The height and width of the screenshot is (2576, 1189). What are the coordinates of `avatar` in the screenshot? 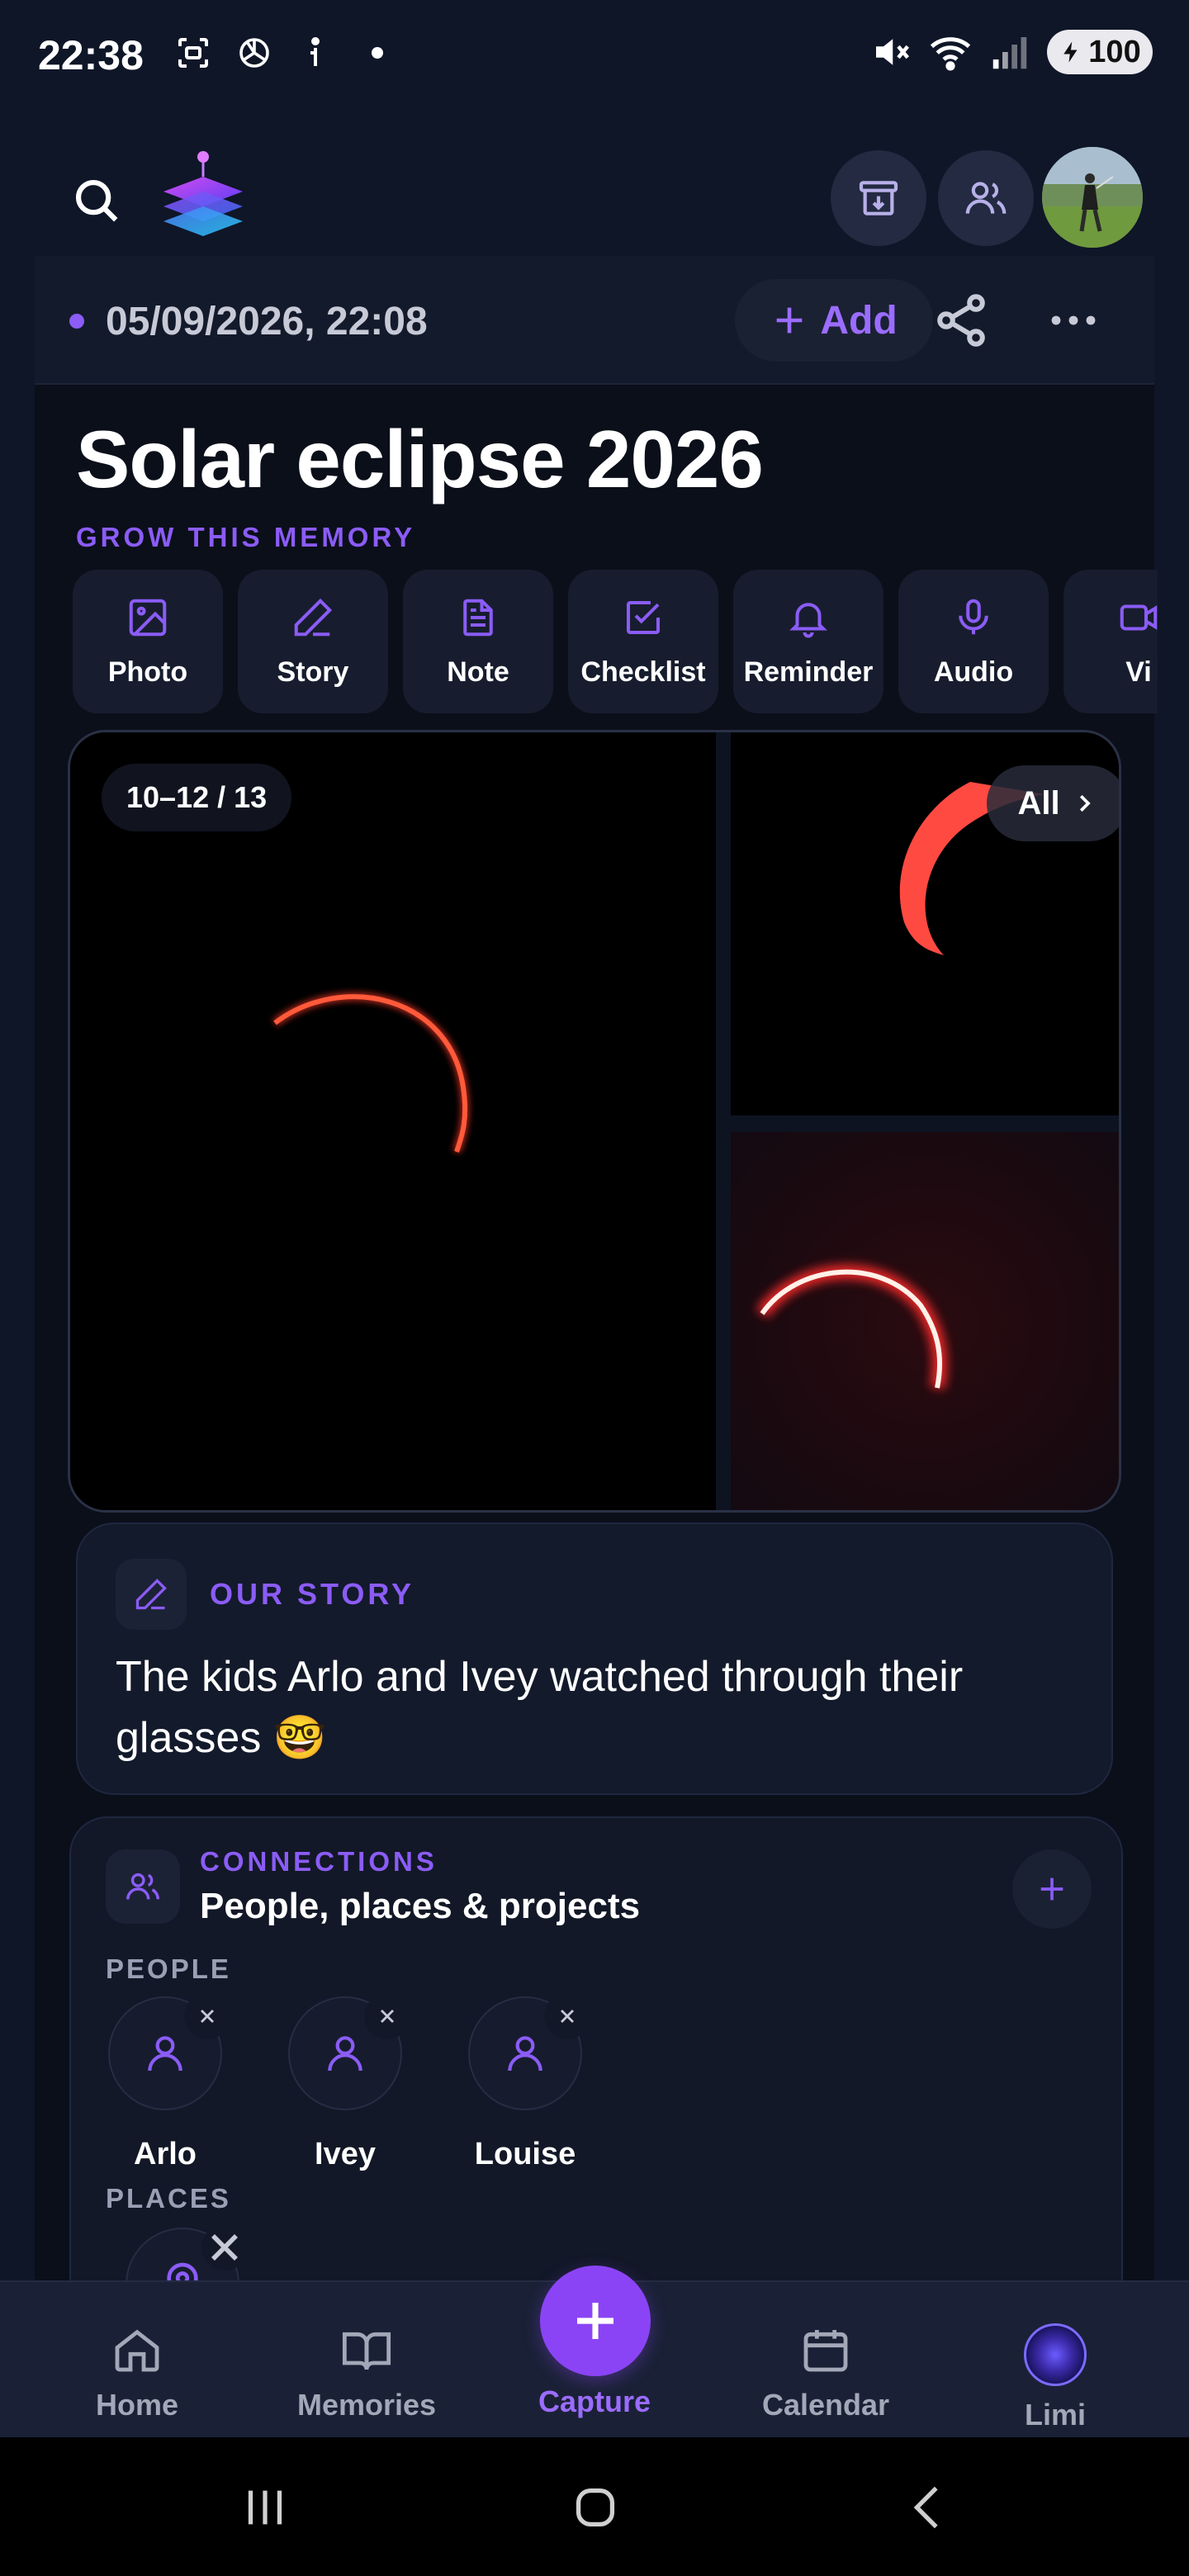 It's located at (1092, 197).